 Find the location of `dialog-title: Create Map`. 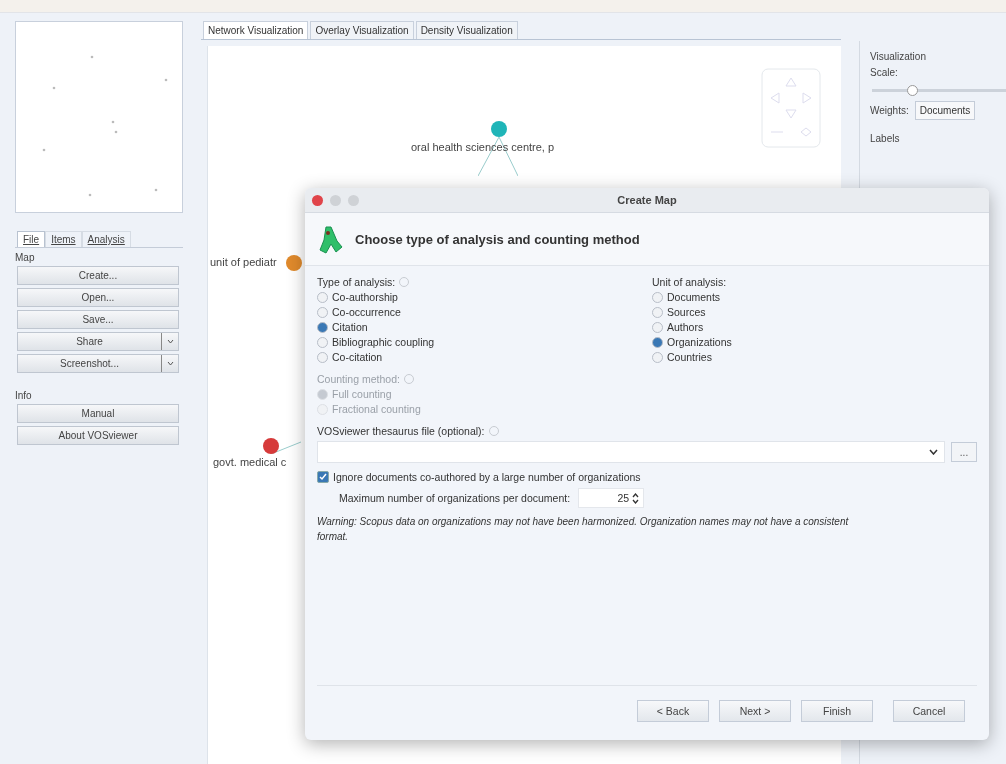

dialog-title: Create Map is located at coordinates (647, 200).